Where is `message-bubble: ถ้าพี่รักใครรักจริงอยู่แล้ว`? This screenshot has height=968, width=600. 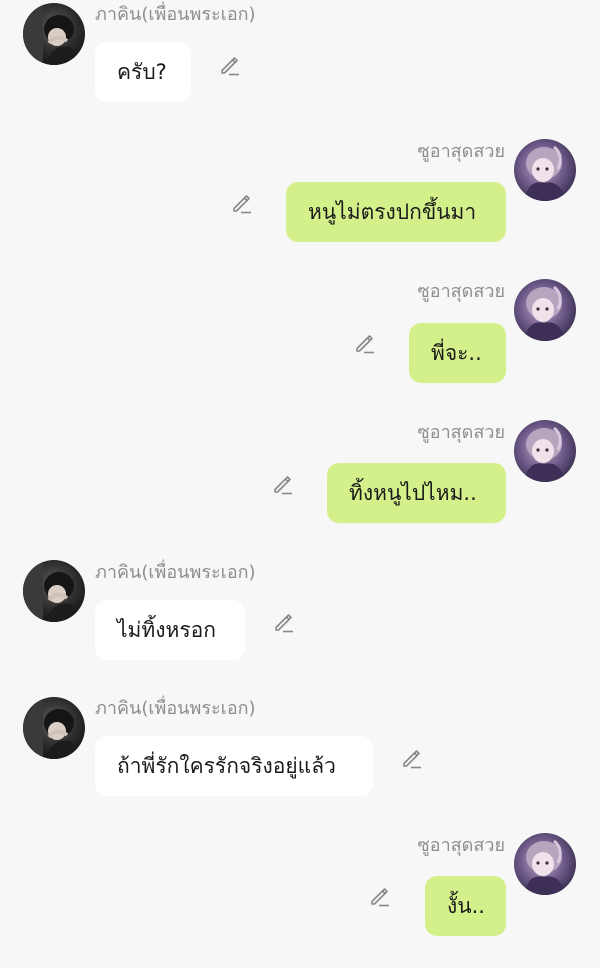
message-bubble: ถ้าพี่รักใครรักจริงอยู่แล้ว is located at coordinates (234, 766).